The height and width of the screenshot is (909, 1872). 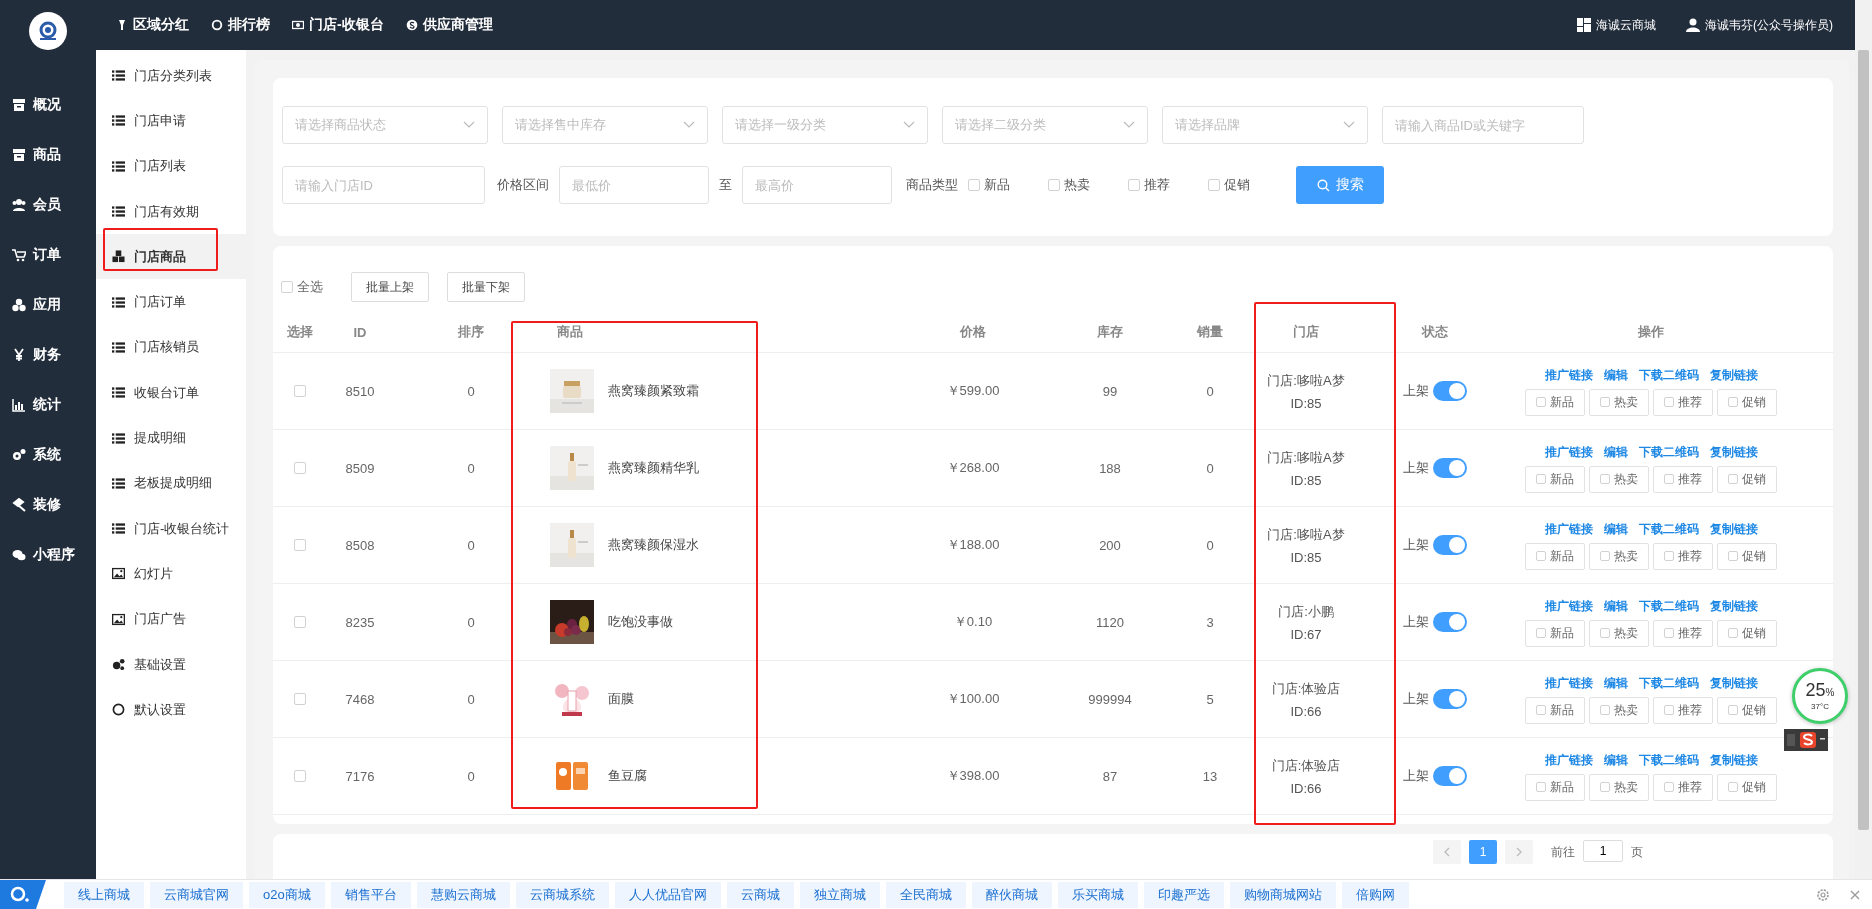 What do you see at coordinates (370, 894) in the screenshot?
I see `footer-link: 销售平台` at bounding box center [370, 894].